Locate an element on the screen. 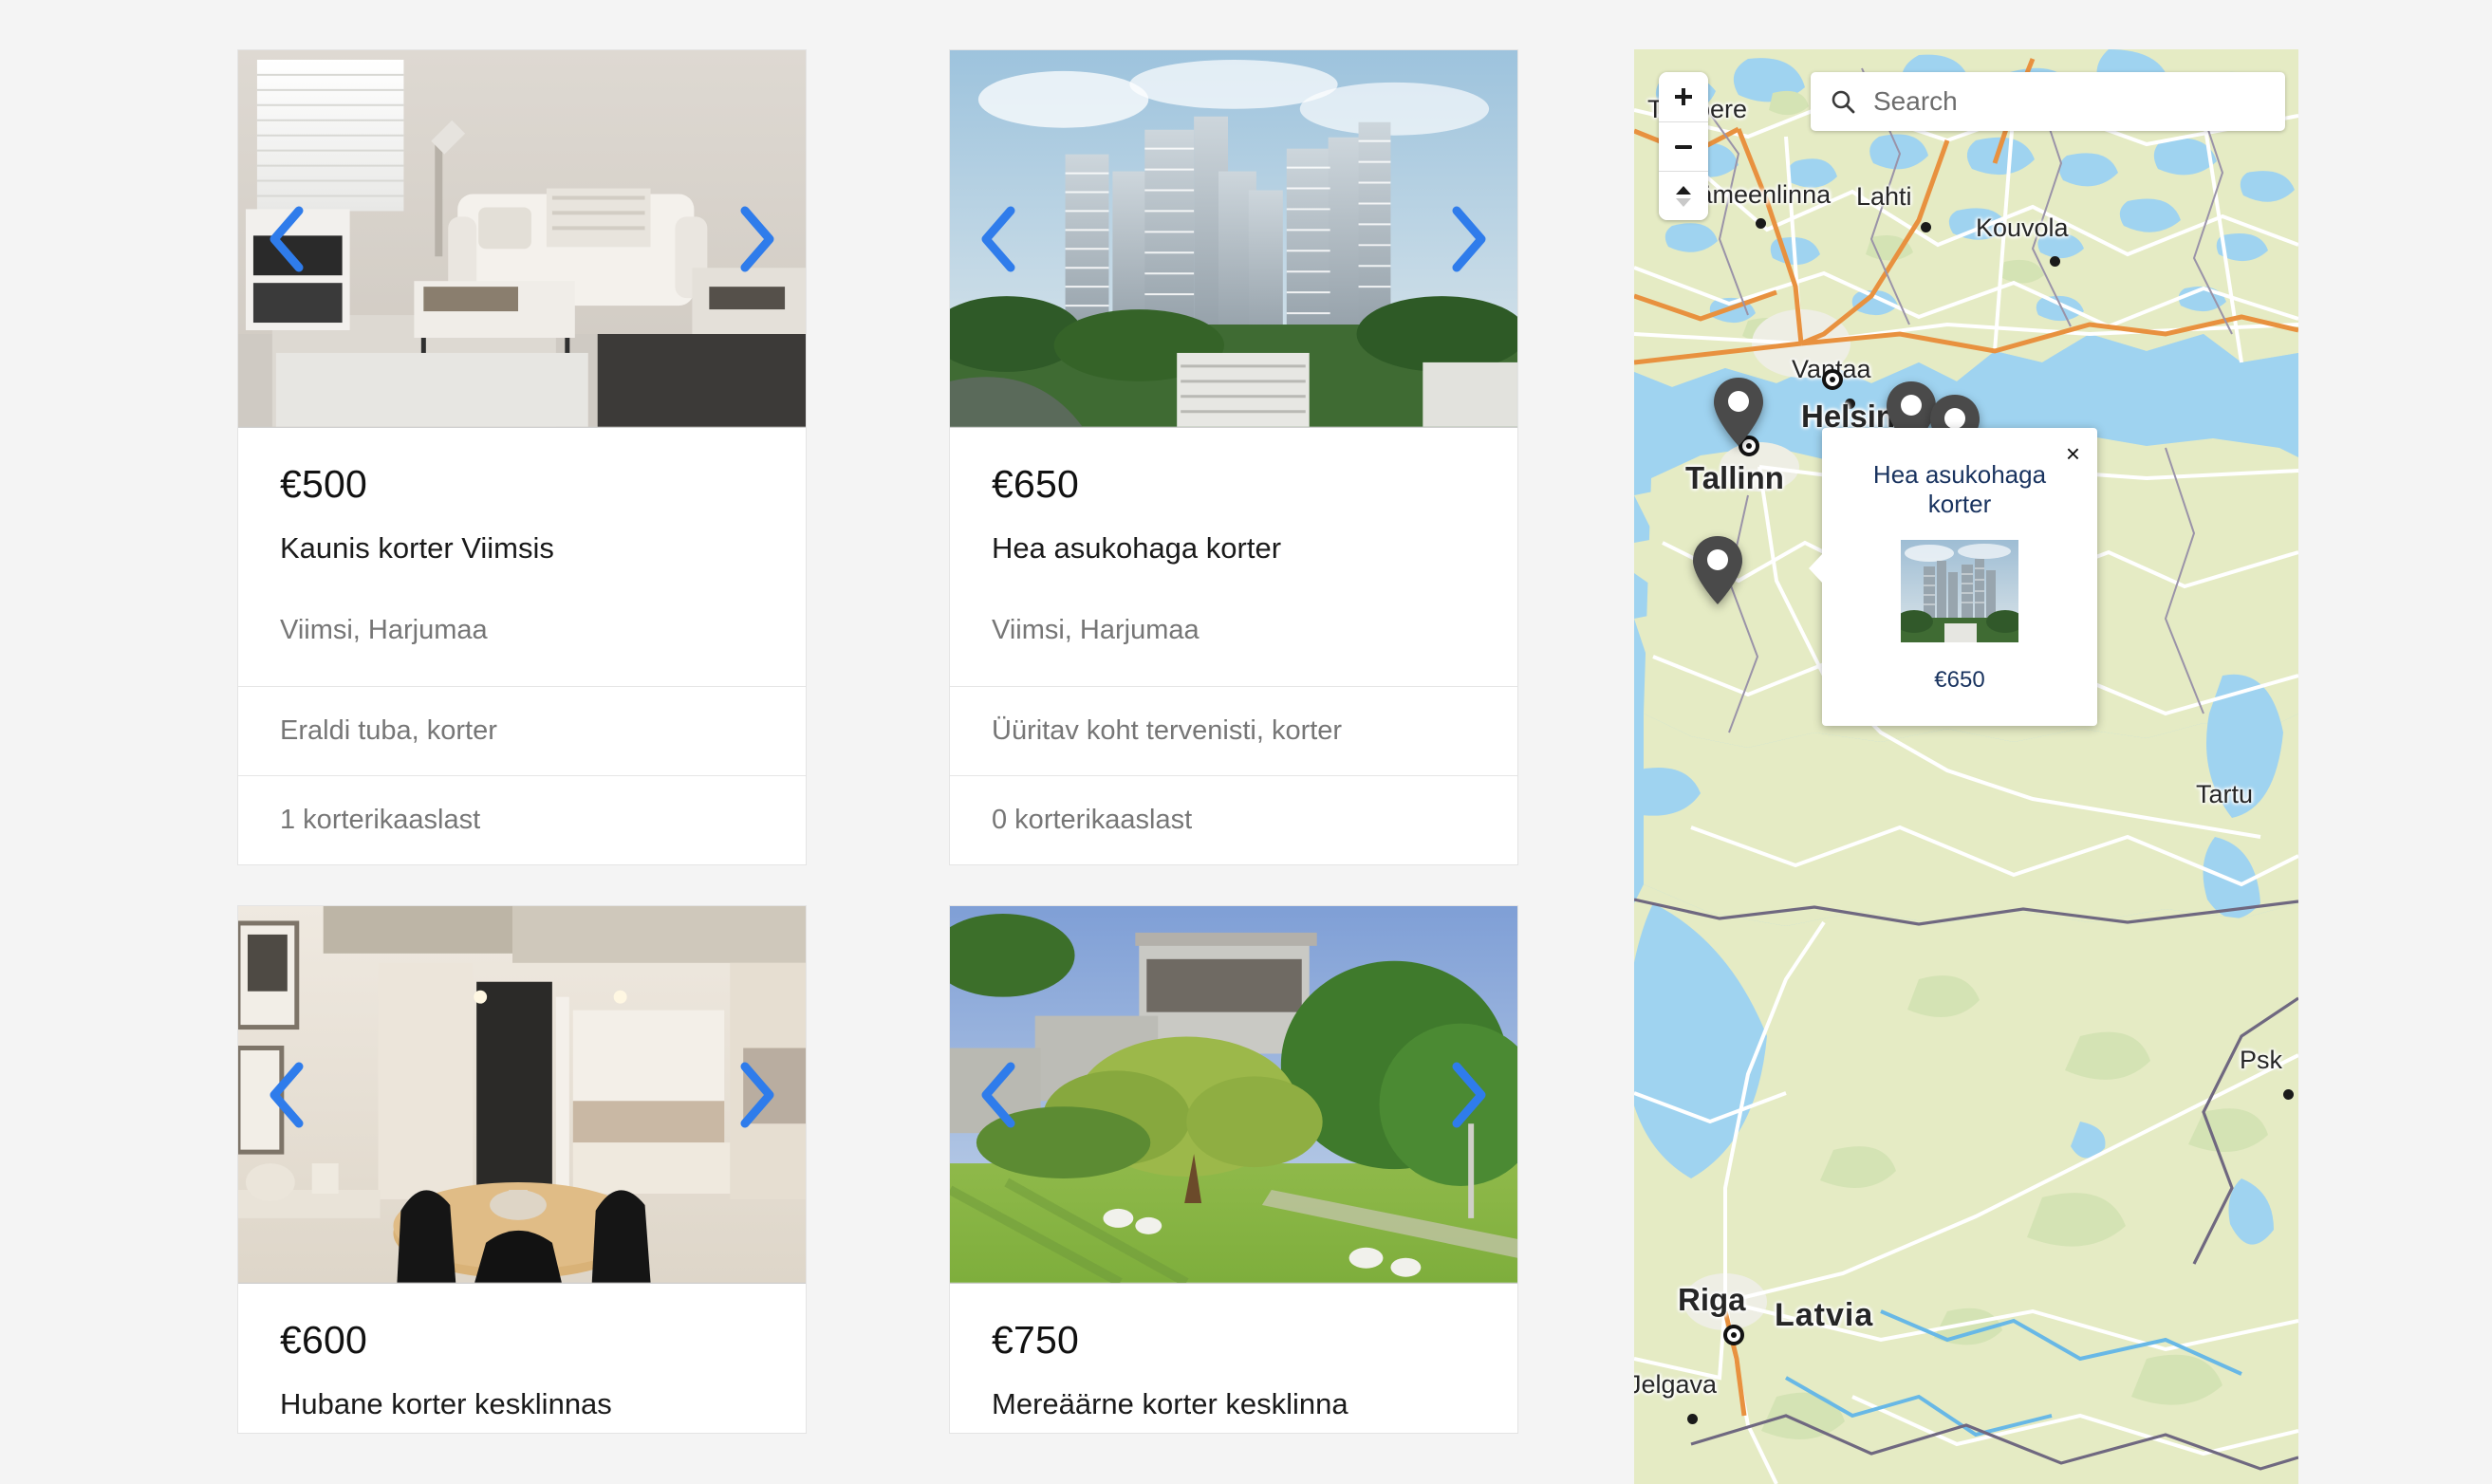 The image size is (2492, 1484). listing-title: Hubane korter kesklinnas is located at coordinates (446, 1404).